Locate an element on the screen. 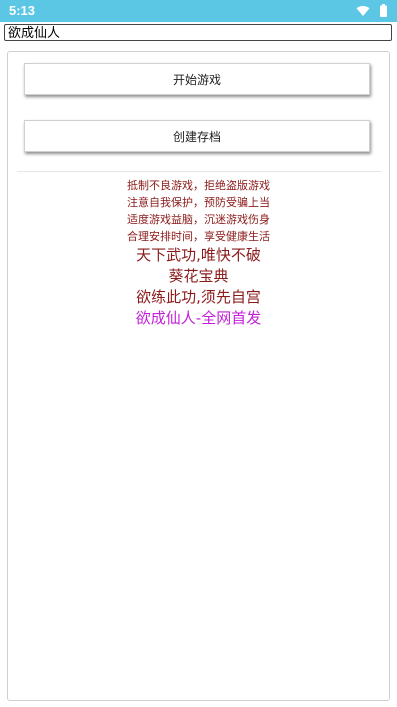  health-notice-line: 合理安排时间，享受健康生活 is located at coordinates (198, 236).